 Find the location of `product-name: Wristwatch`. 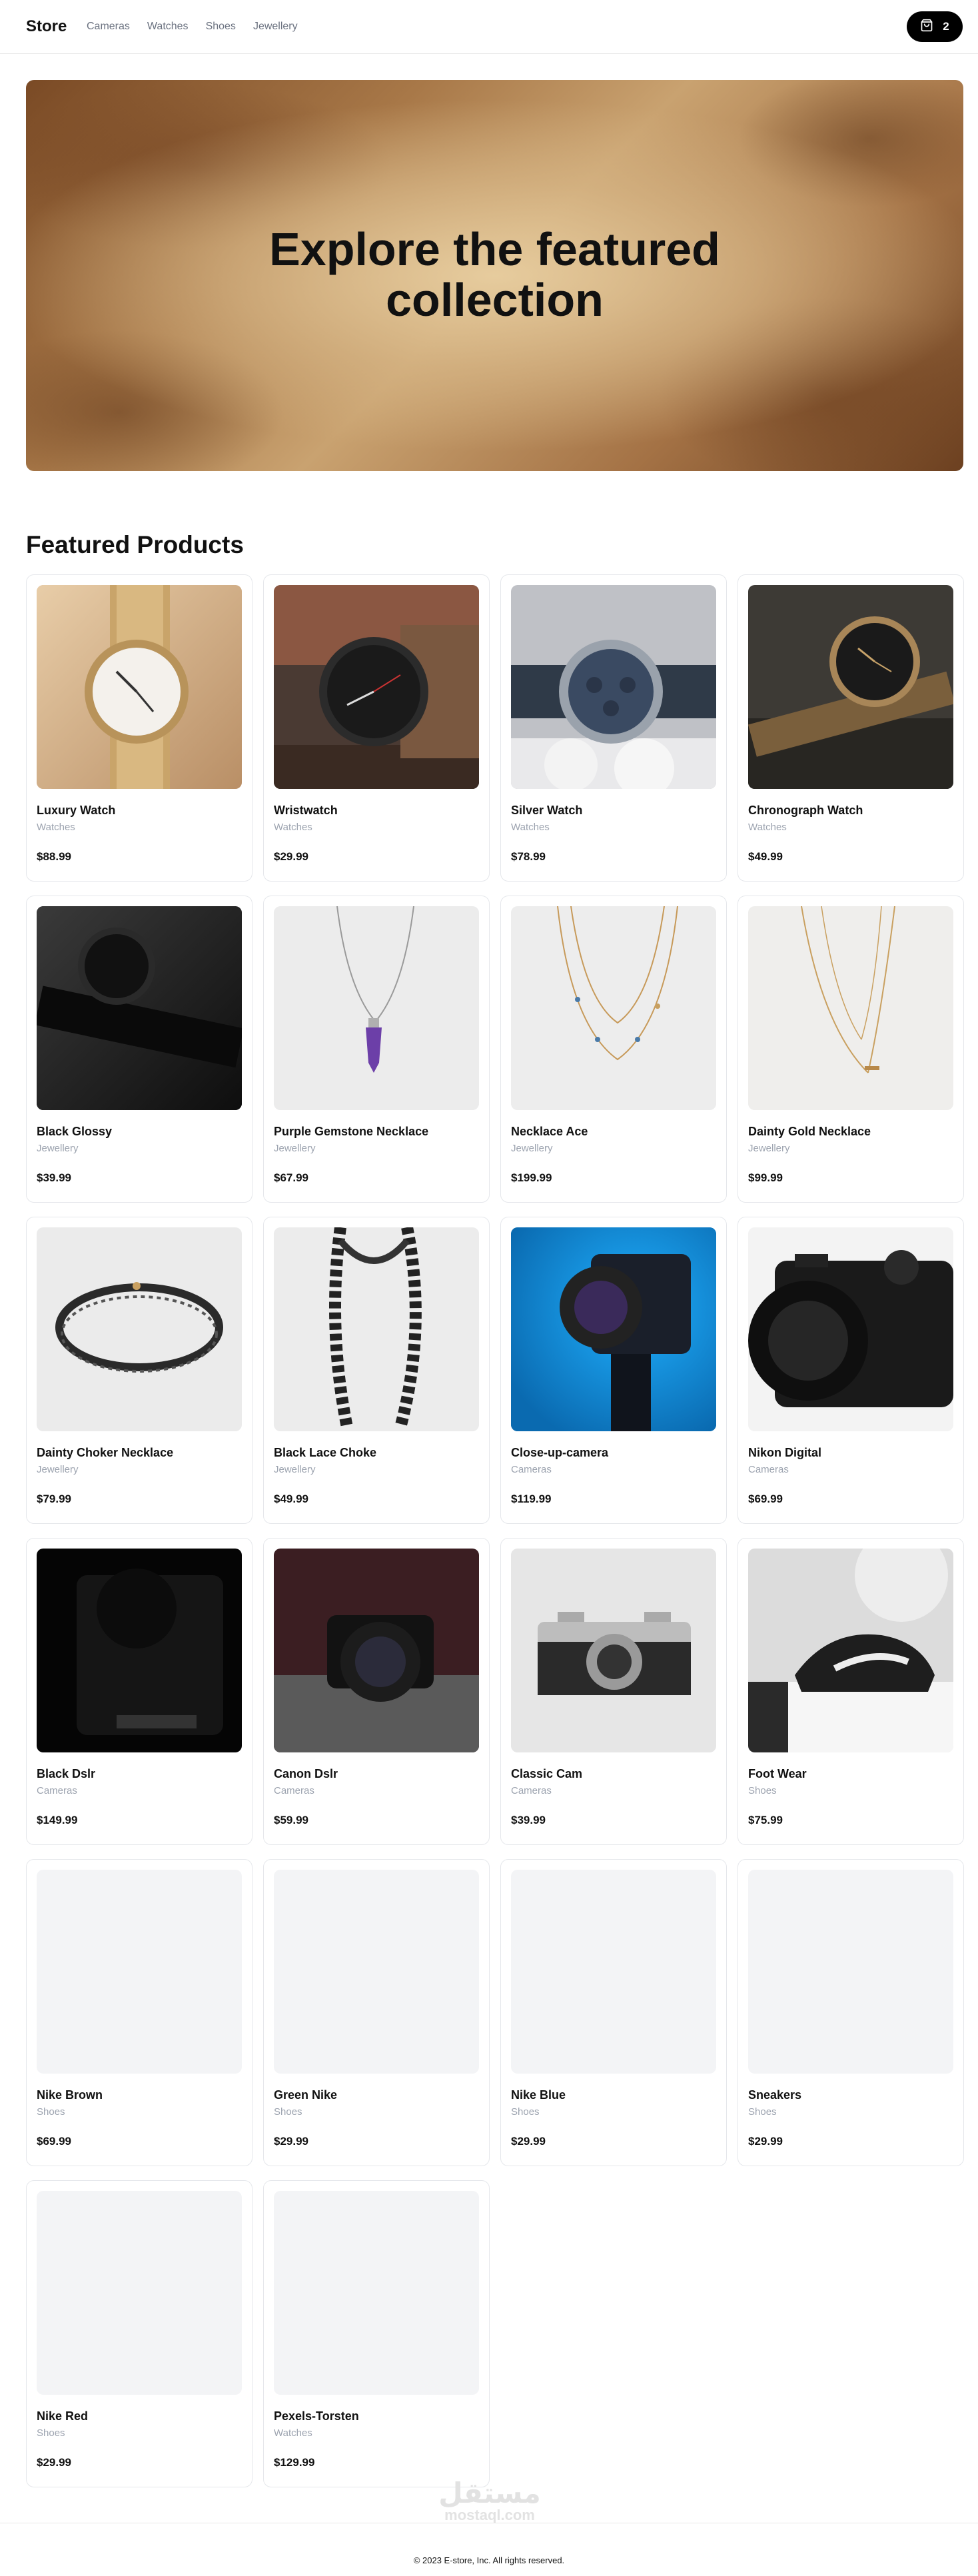

product-name: Wristwatch is located at coordinates (306, 810).